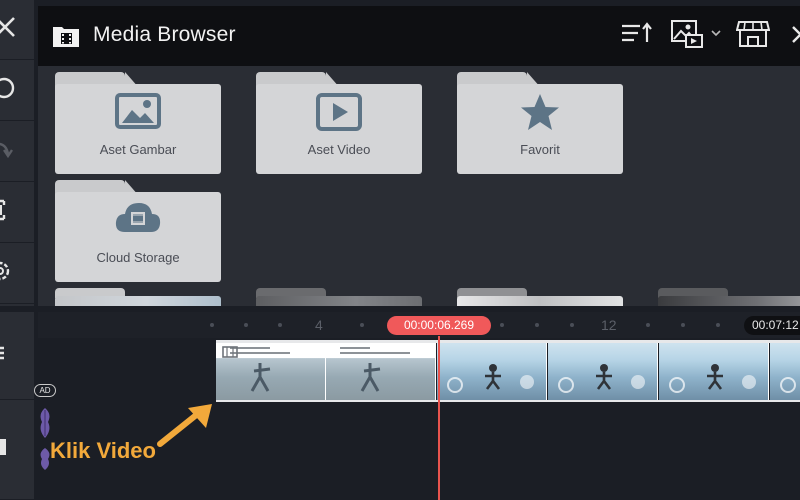 The height and width of the screenshot is (500, 800). Describe the element at coordinates (339, 112) in the screenshot. I see `video-play-icon` at that location.